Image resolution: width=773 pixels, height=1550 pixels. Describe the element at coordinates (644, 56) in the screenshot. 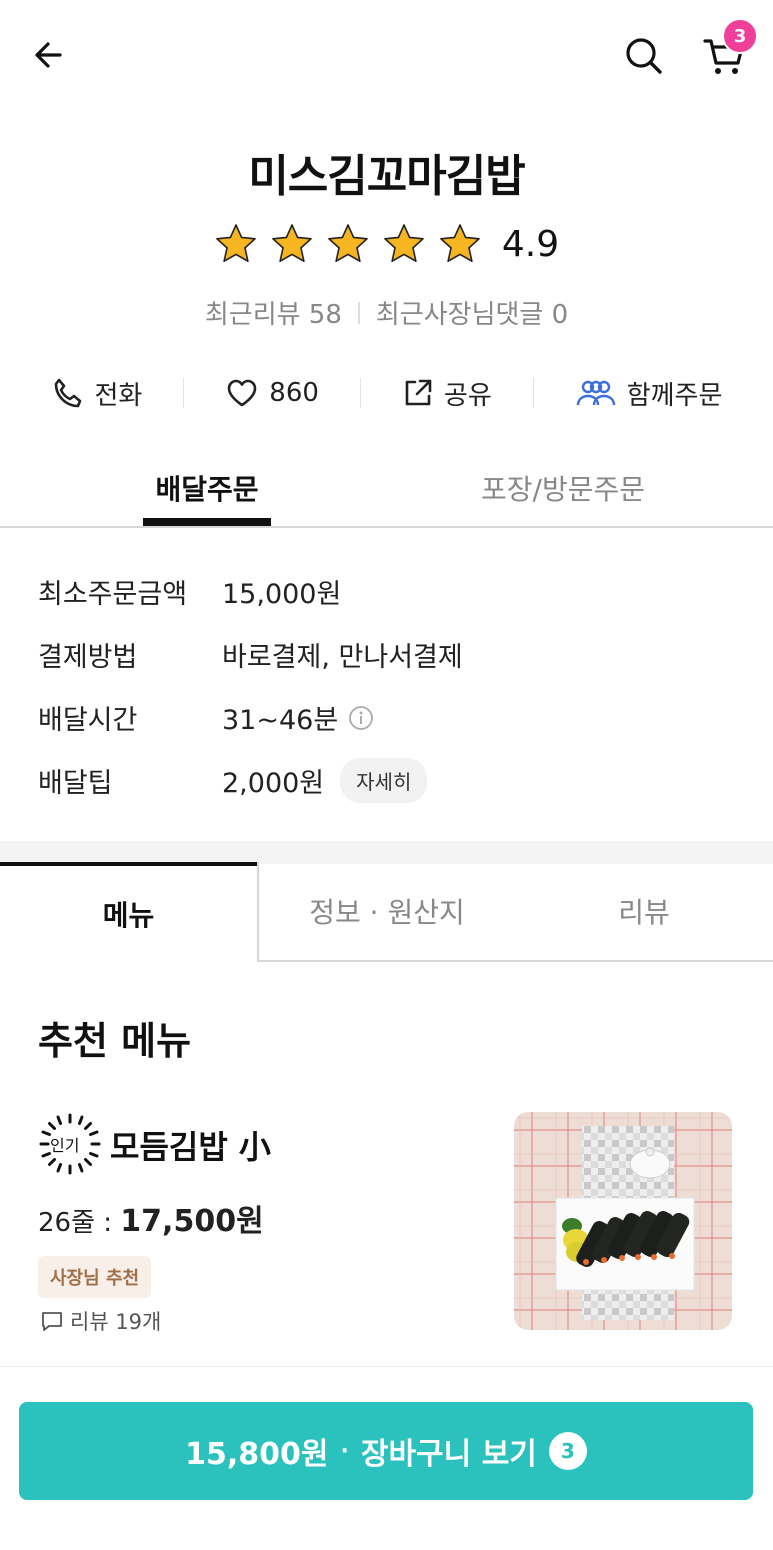

I see `search-icon` at that location.